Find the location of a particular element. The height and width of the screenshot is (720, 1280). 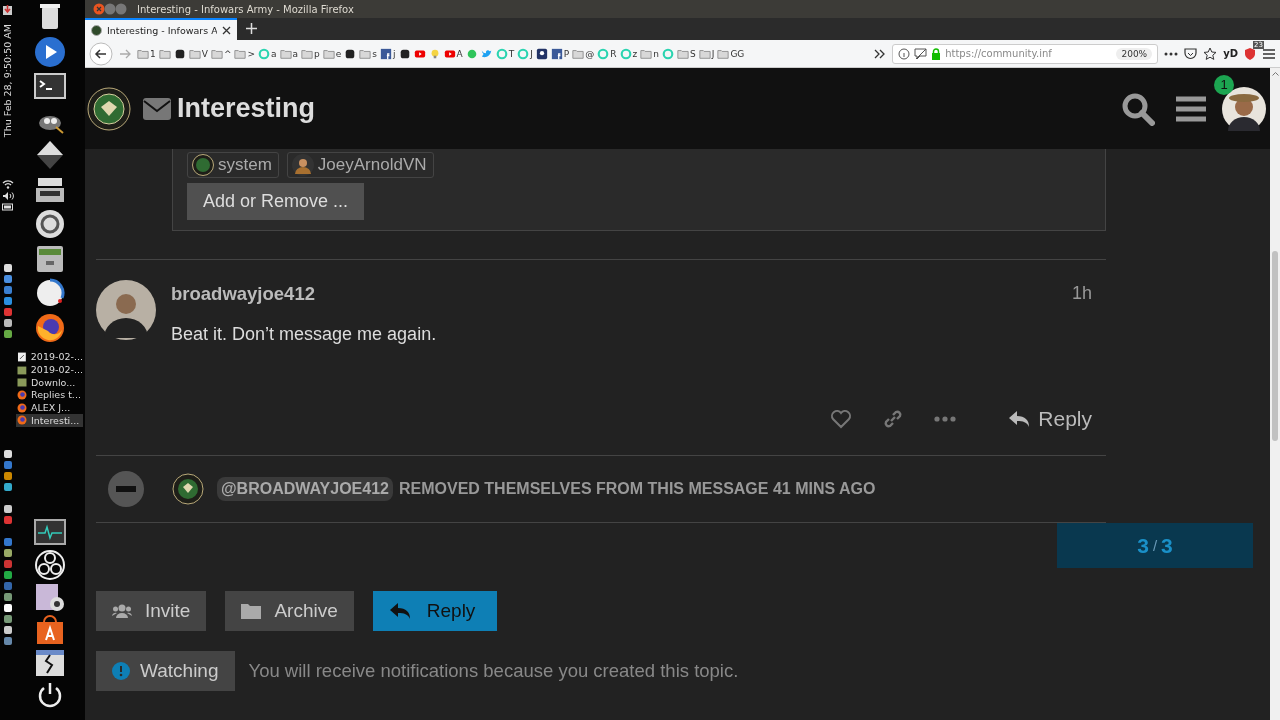

timeline-progress: 3 / 3 is located at coordinates (1155, 545).